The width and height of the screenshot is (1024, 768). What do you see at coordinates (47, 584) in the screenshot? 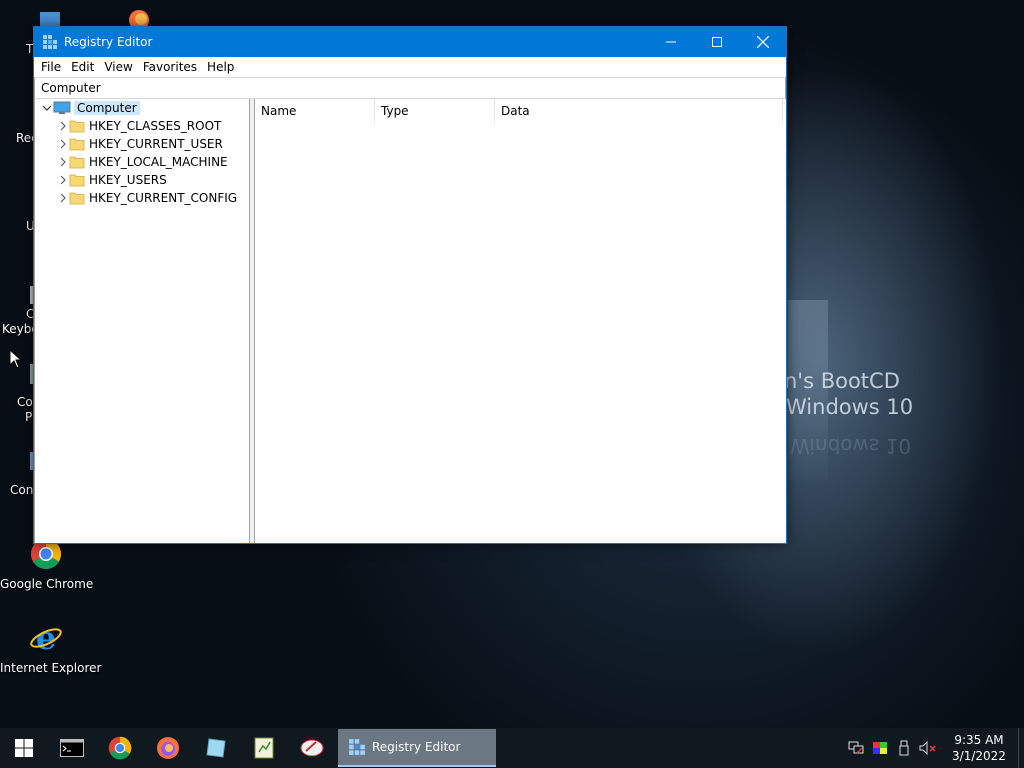
I see `desktop-icon-label: Google Chrome` at bounding box center [47, 584].